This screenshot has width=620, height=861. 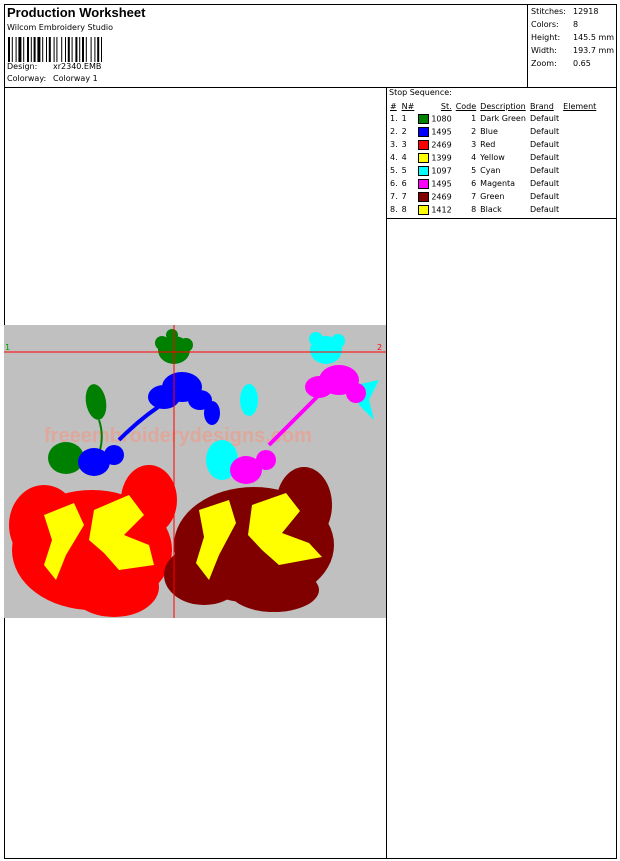 I want to click on row-n: 5, so click(x=404, y=170).